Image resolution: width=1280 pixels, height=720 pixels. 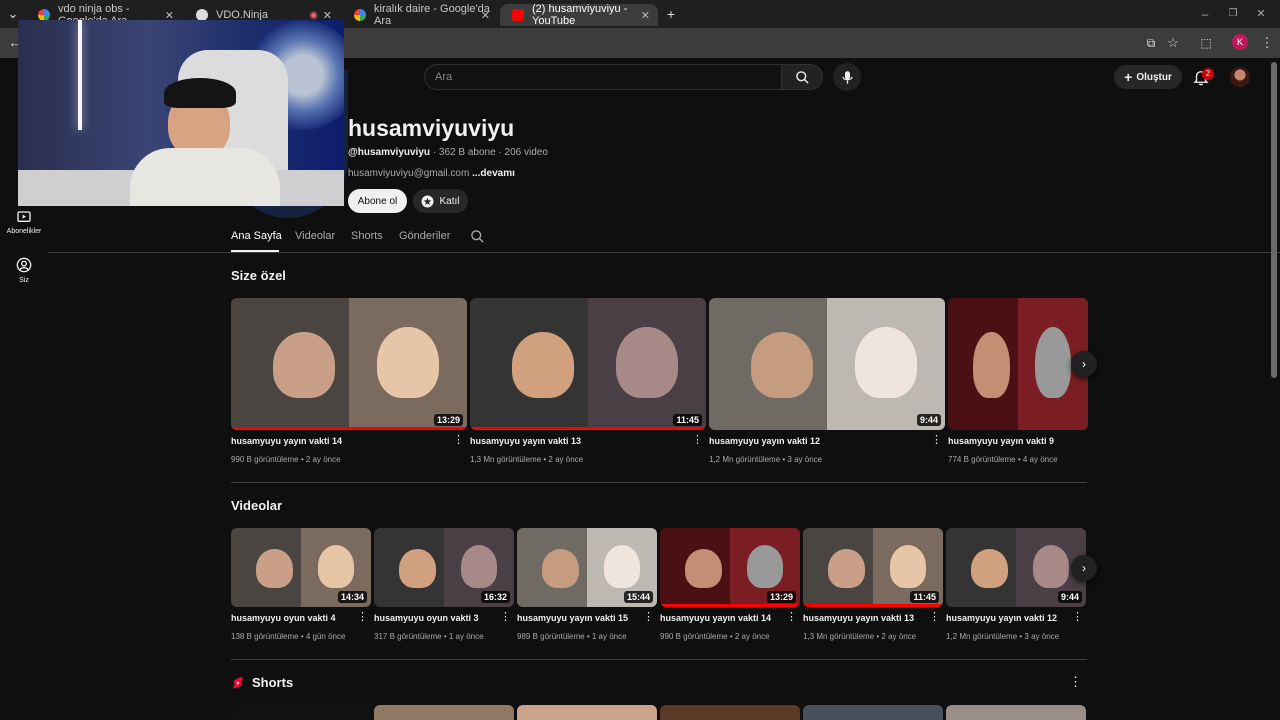 I want to click on tab-shorts: Shorts, so click(x=367, y=236).